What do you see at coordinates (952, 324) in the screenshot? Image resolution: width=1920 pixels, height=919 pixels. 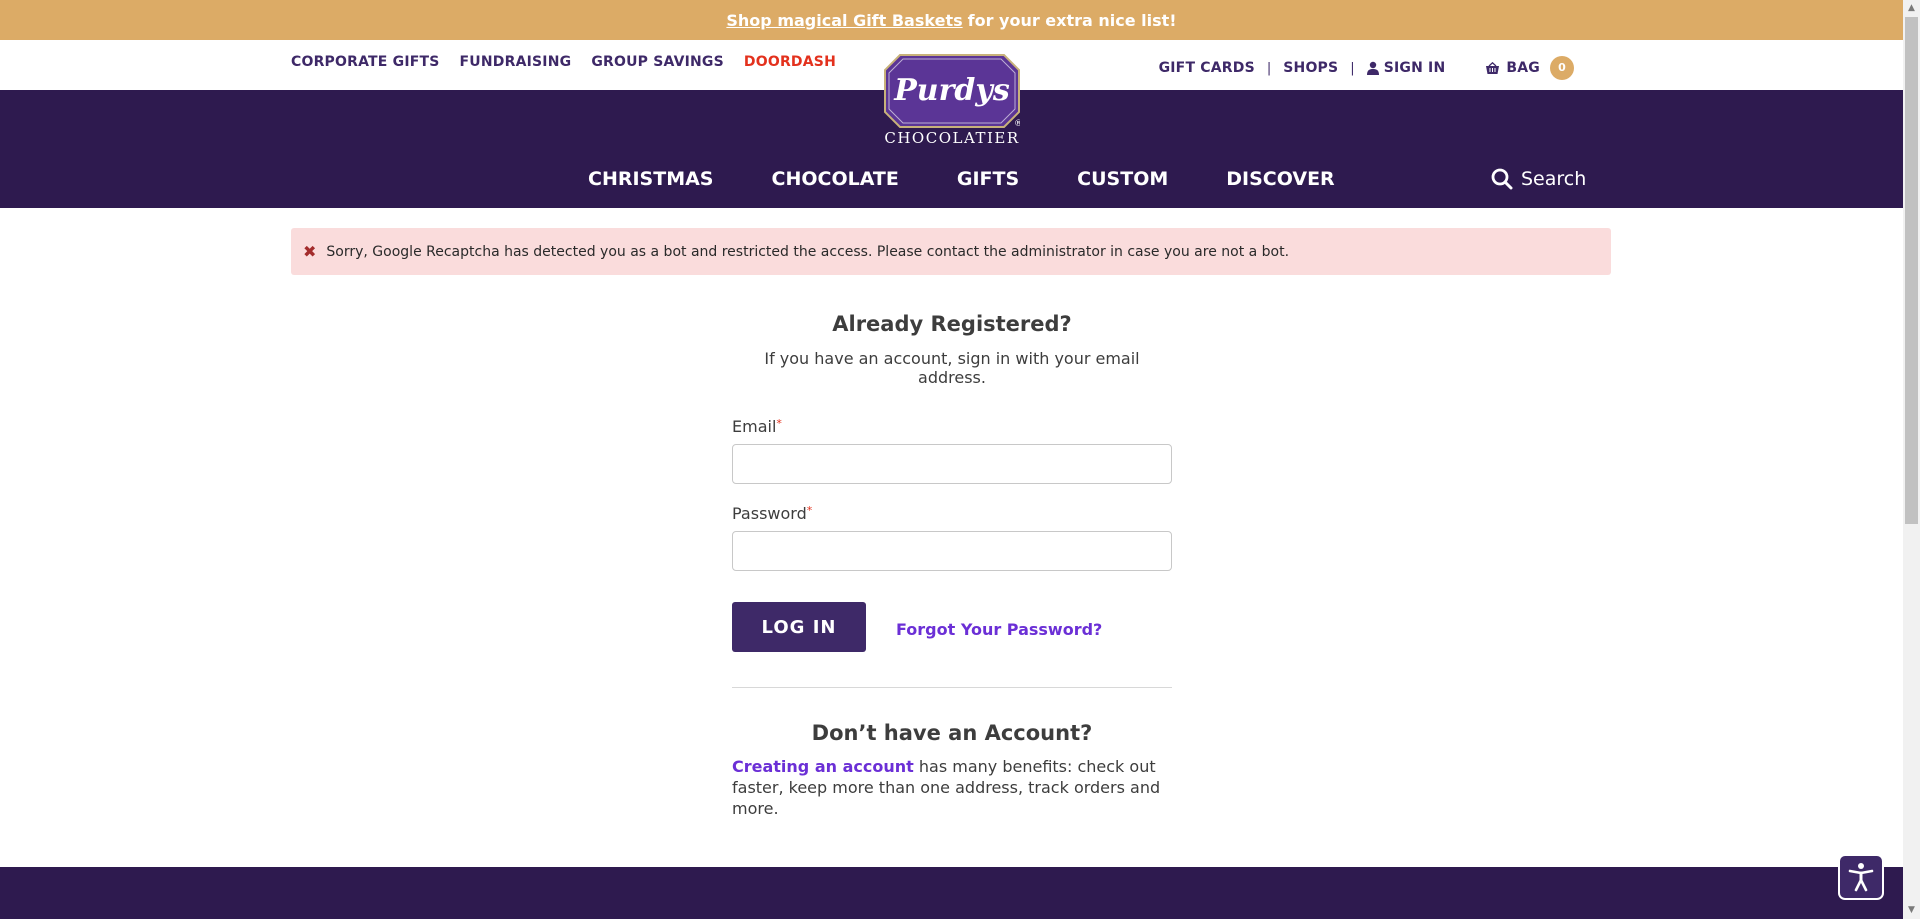 I see `login-title: Already Registered?` at bounding box center [952, 324].